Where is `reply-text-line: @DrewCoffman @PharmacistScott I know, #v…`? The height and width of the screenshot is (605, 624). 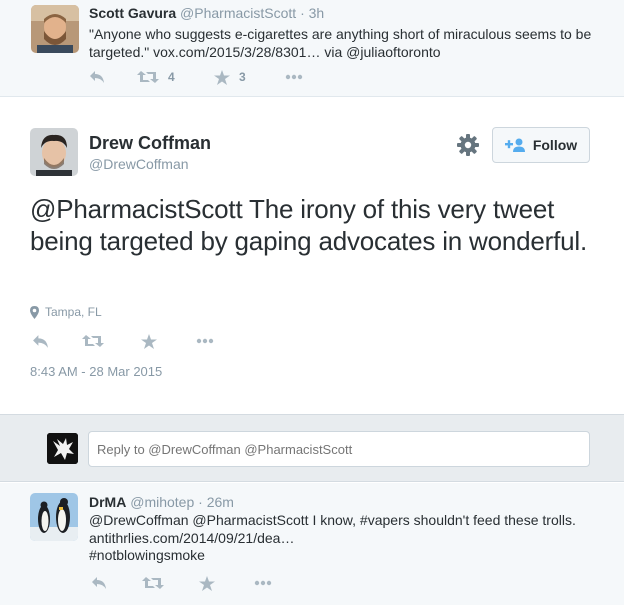
reply-text-line: @DrewCoffman @PharmacistScott I know, #v… is located at coordinates (332, 520).